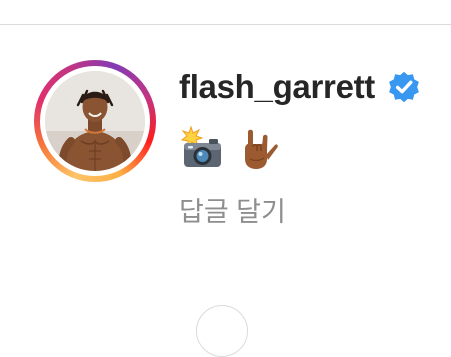  Describe the element at coordinates (256, 148) in the screenshot. I see `love-you-hand-icon` at that location.